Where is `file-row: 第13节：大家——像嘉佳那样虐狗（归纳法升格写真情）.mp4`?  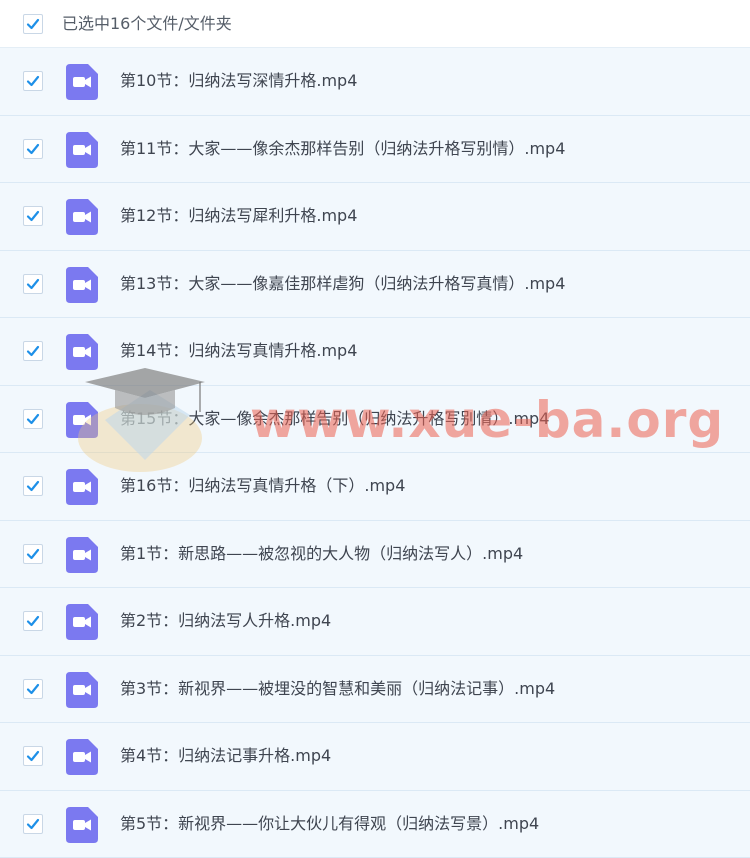 file-row: 第13节：大家——像嘉佳那样虐狗（归纳法升格写真情）.mp4 is located at coordinates (375, 285).